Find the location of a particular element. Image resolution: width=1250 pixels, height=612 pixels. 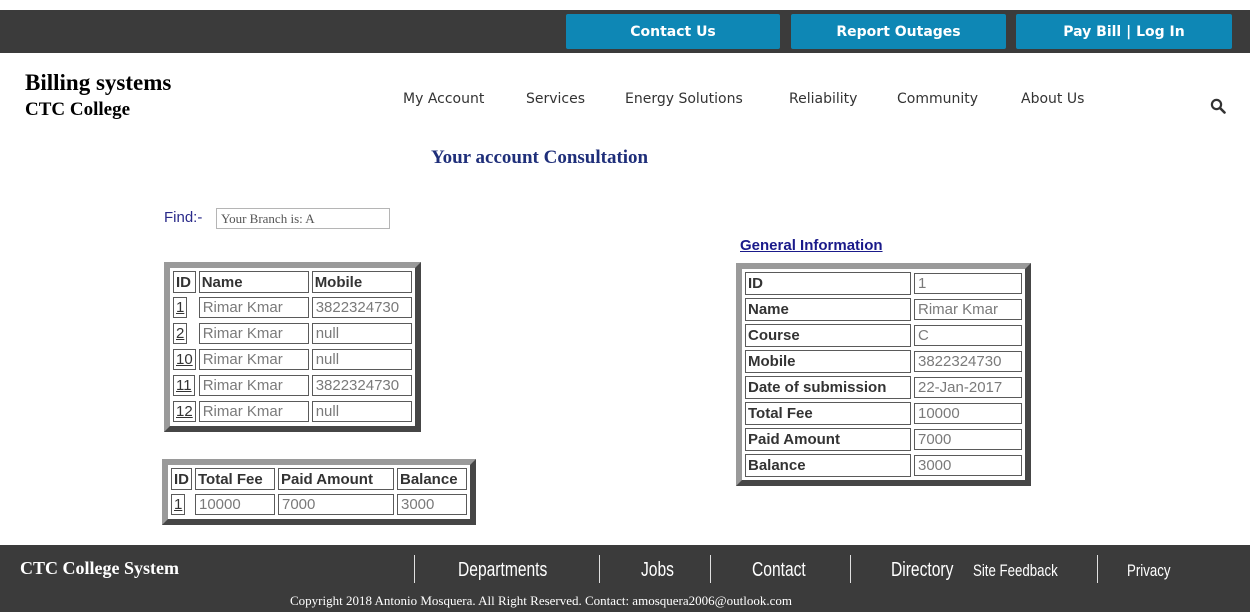

pay-bill-login-button: Pay Bill | Log In is located at coordinates (1124, 31).